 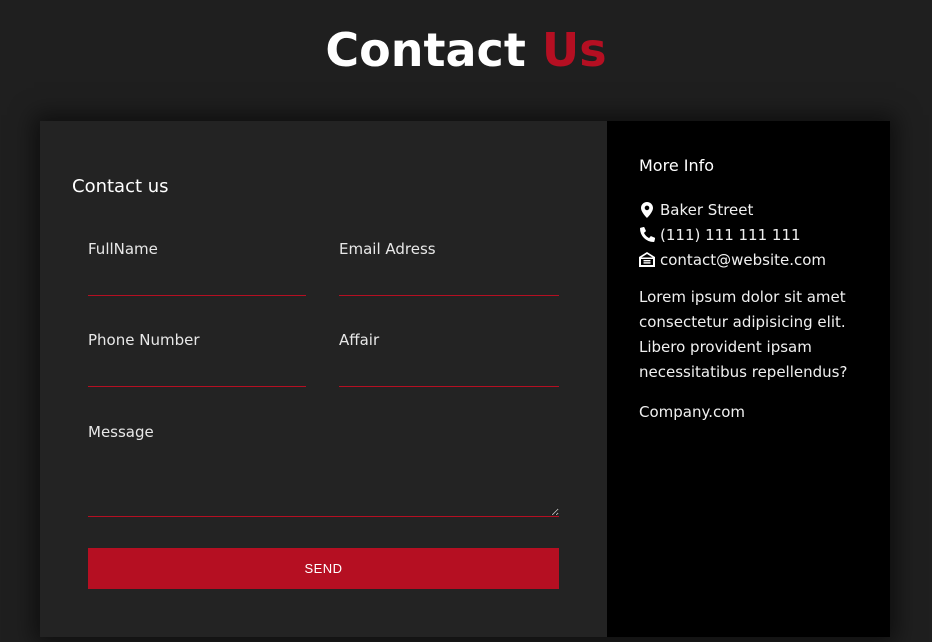 What do you see at coordinates (123, 249) in the screenshot?
I see `fullname-label: FullName` at bounding box center [123, 249].